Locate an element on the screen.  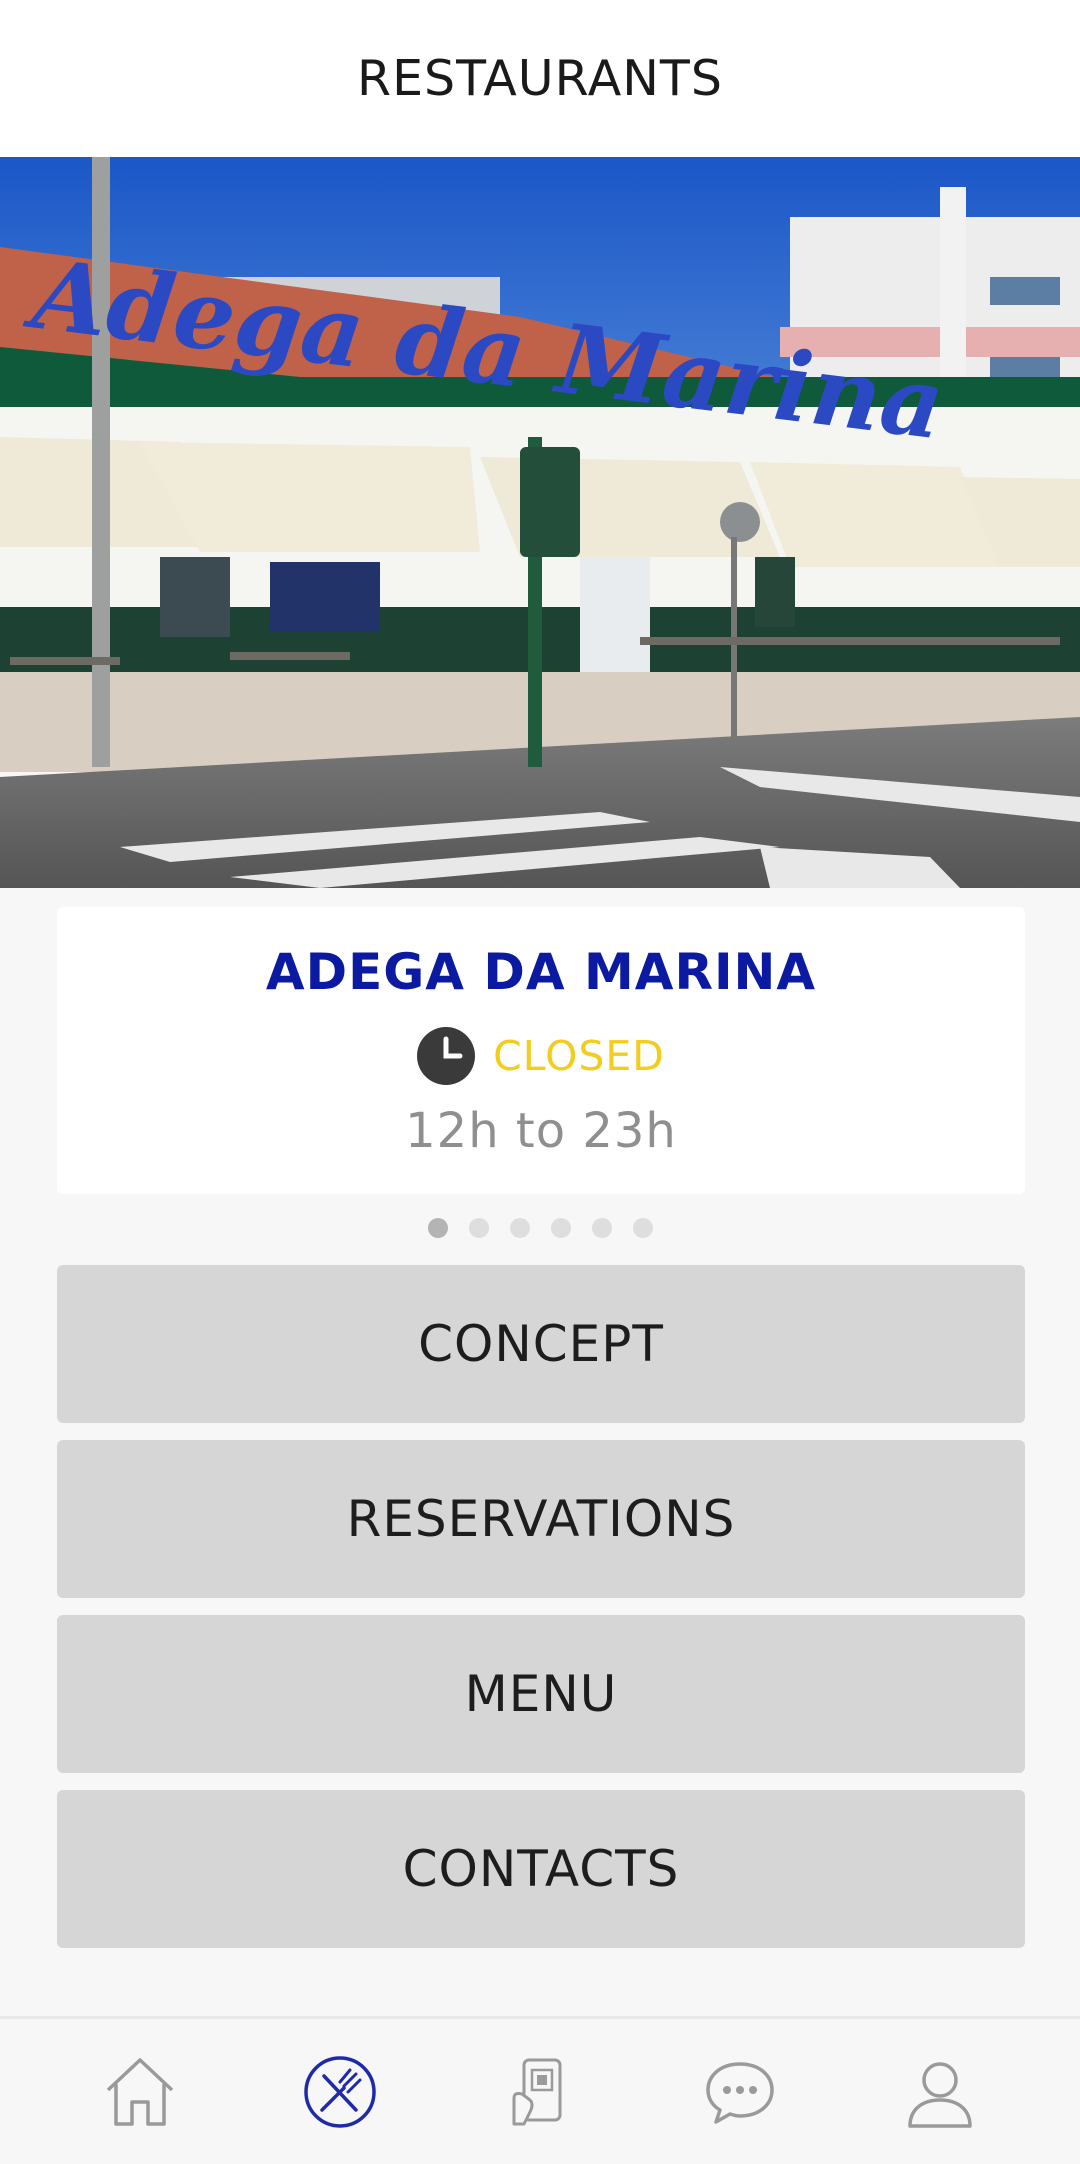
menu-button: MENU is located at coordinates (541, 1694).